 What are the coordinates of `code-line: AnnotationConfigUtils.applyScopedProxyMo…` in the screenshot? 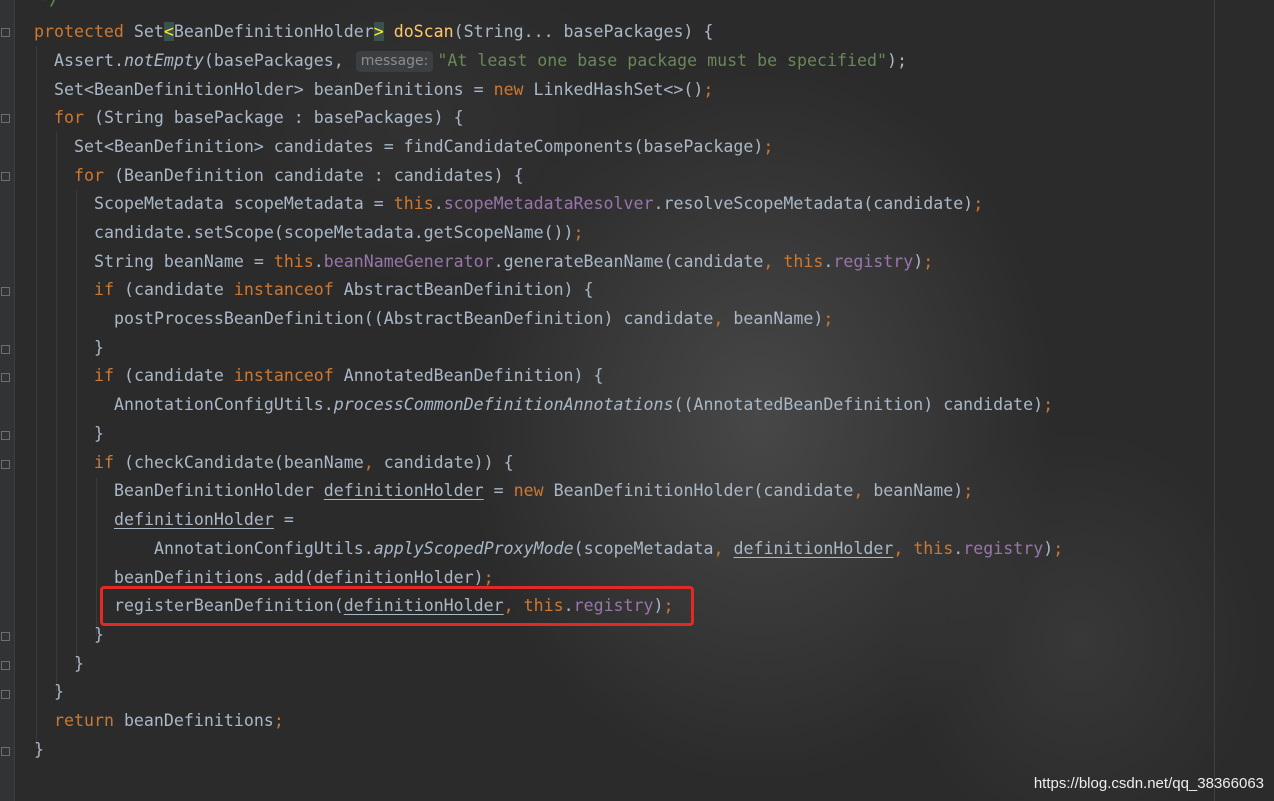 It's located at (609, 548).